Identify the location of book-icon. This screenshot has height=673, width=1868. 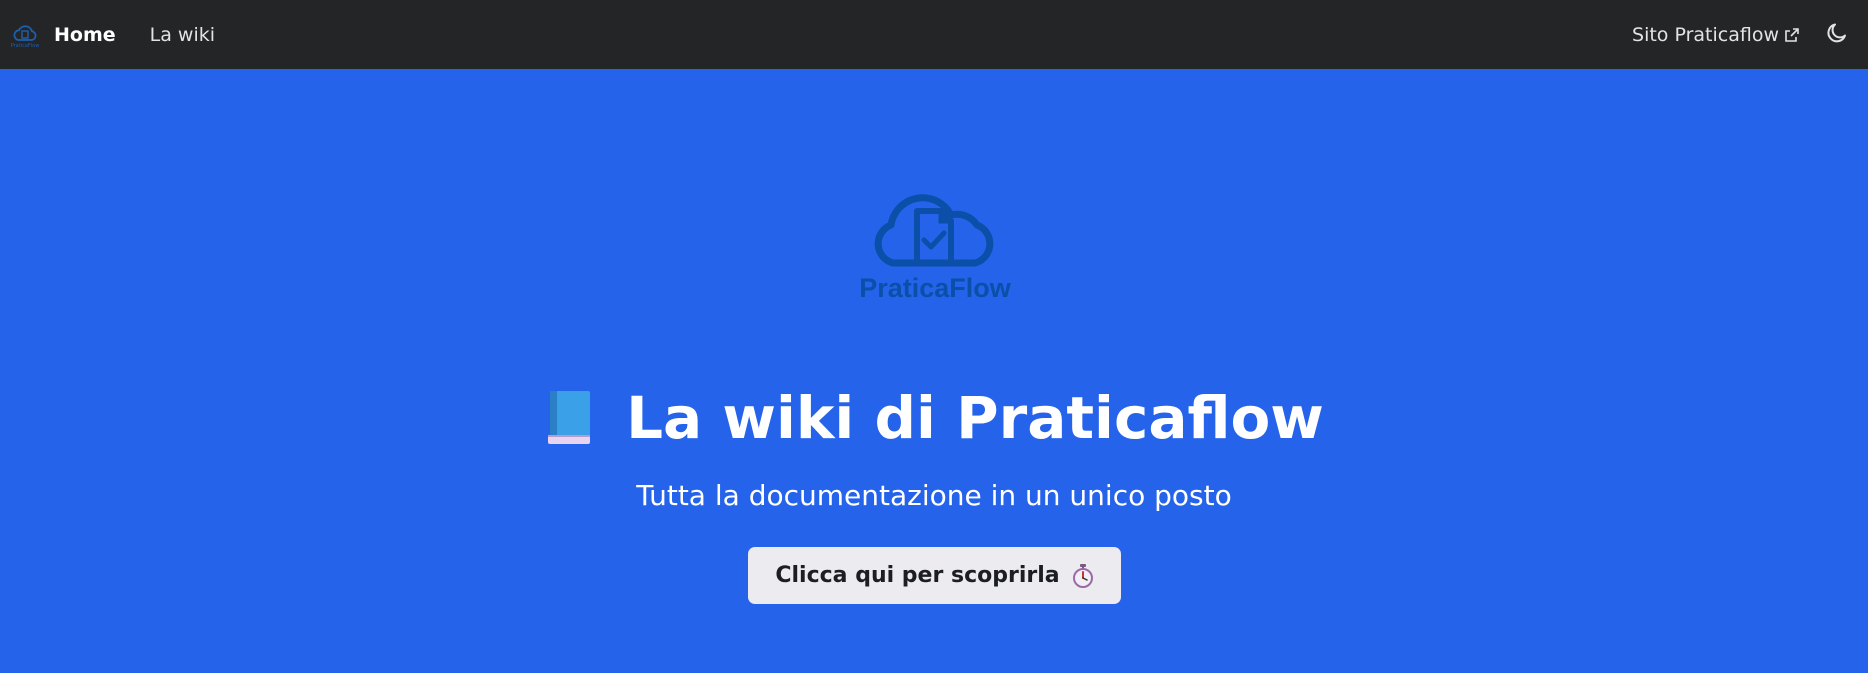
(569, 418).